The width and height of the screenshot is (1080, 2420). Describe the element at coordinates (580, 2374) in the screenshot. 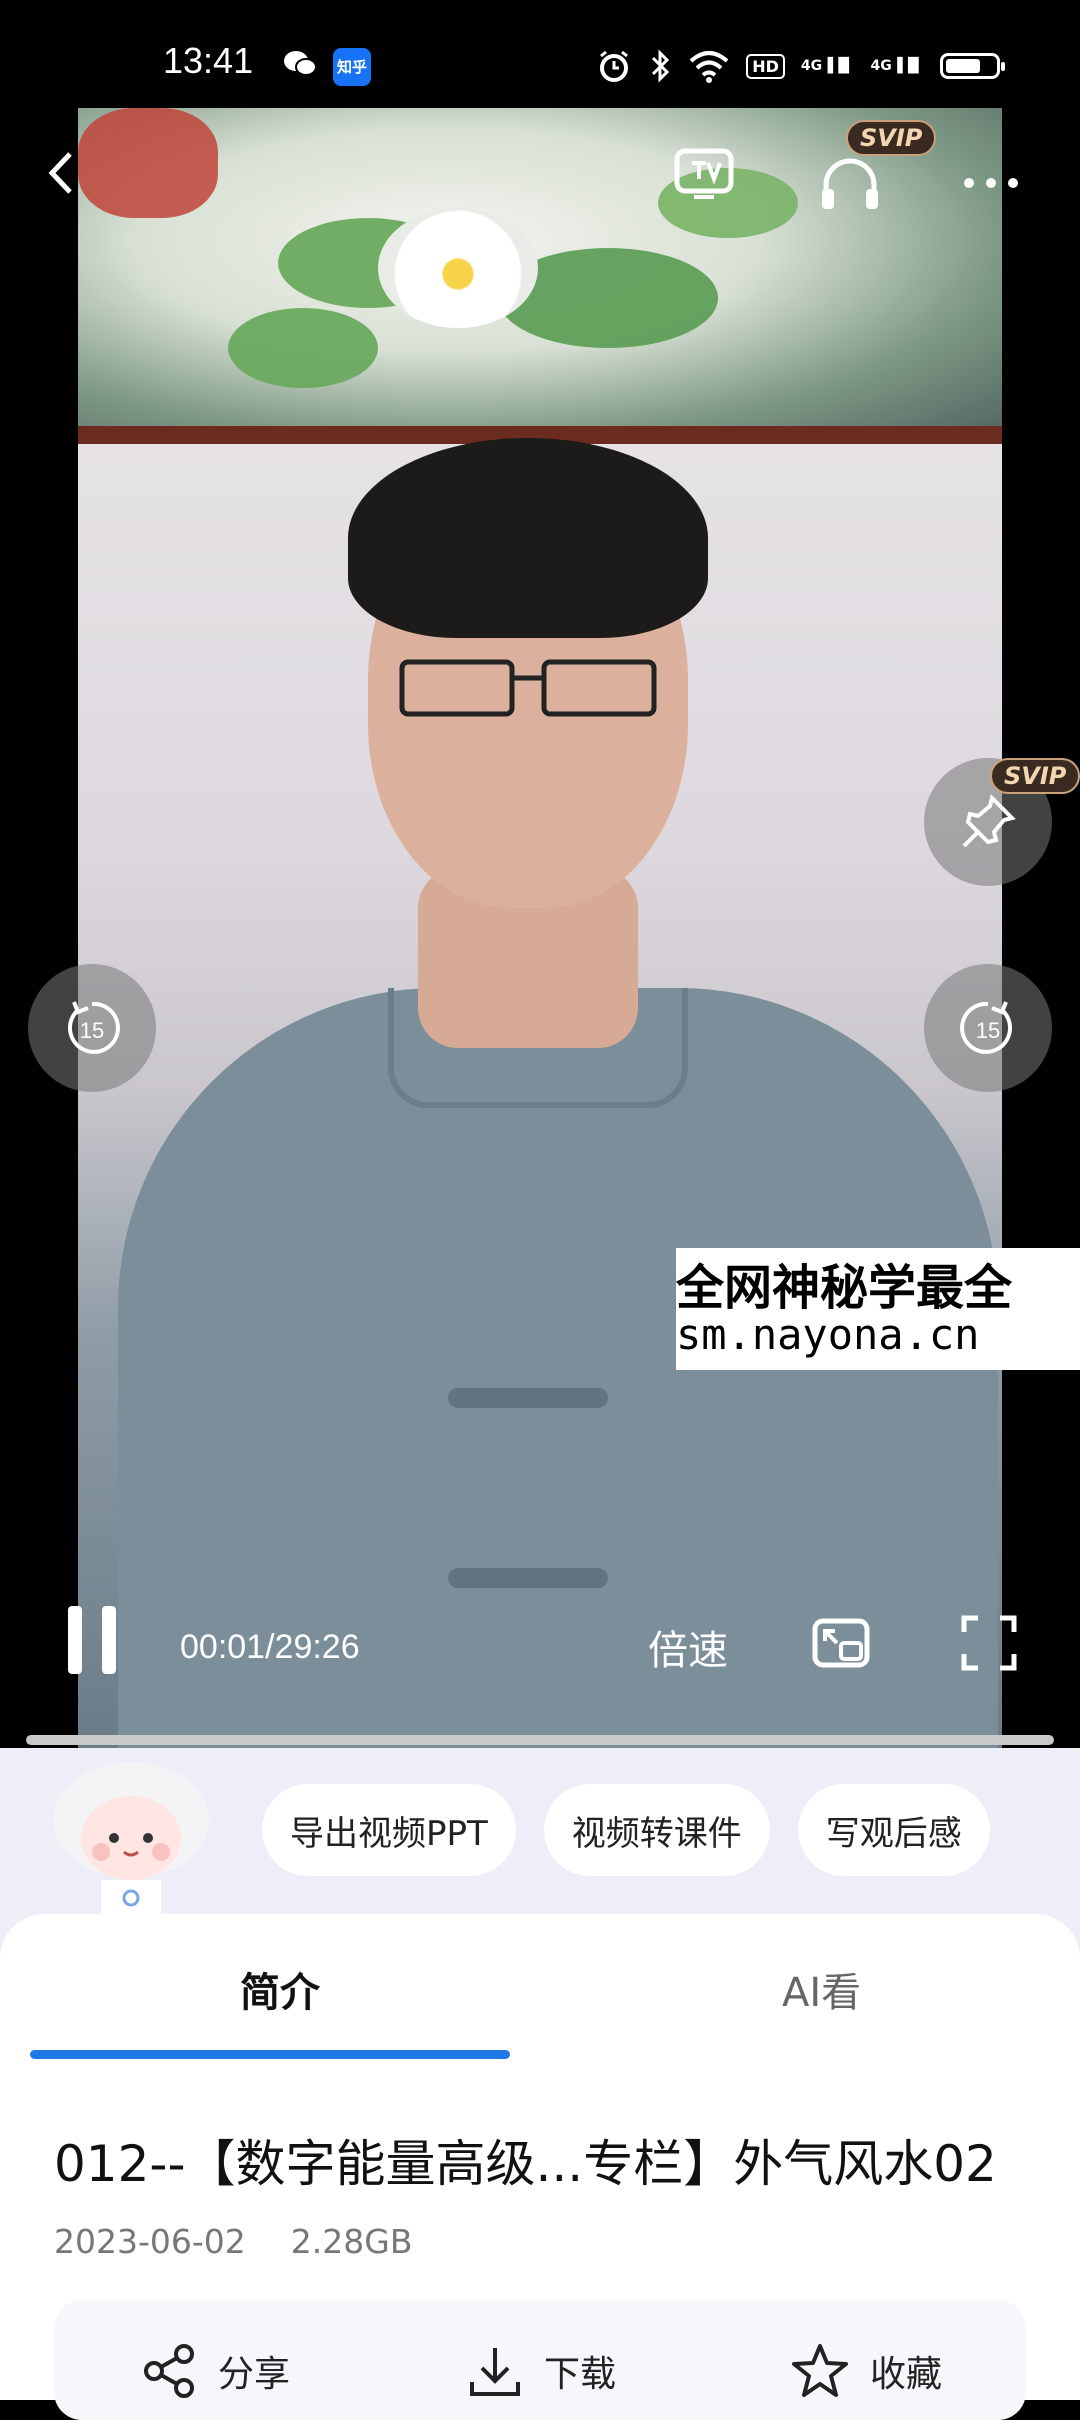

I see `download-label: 下载` at that location.